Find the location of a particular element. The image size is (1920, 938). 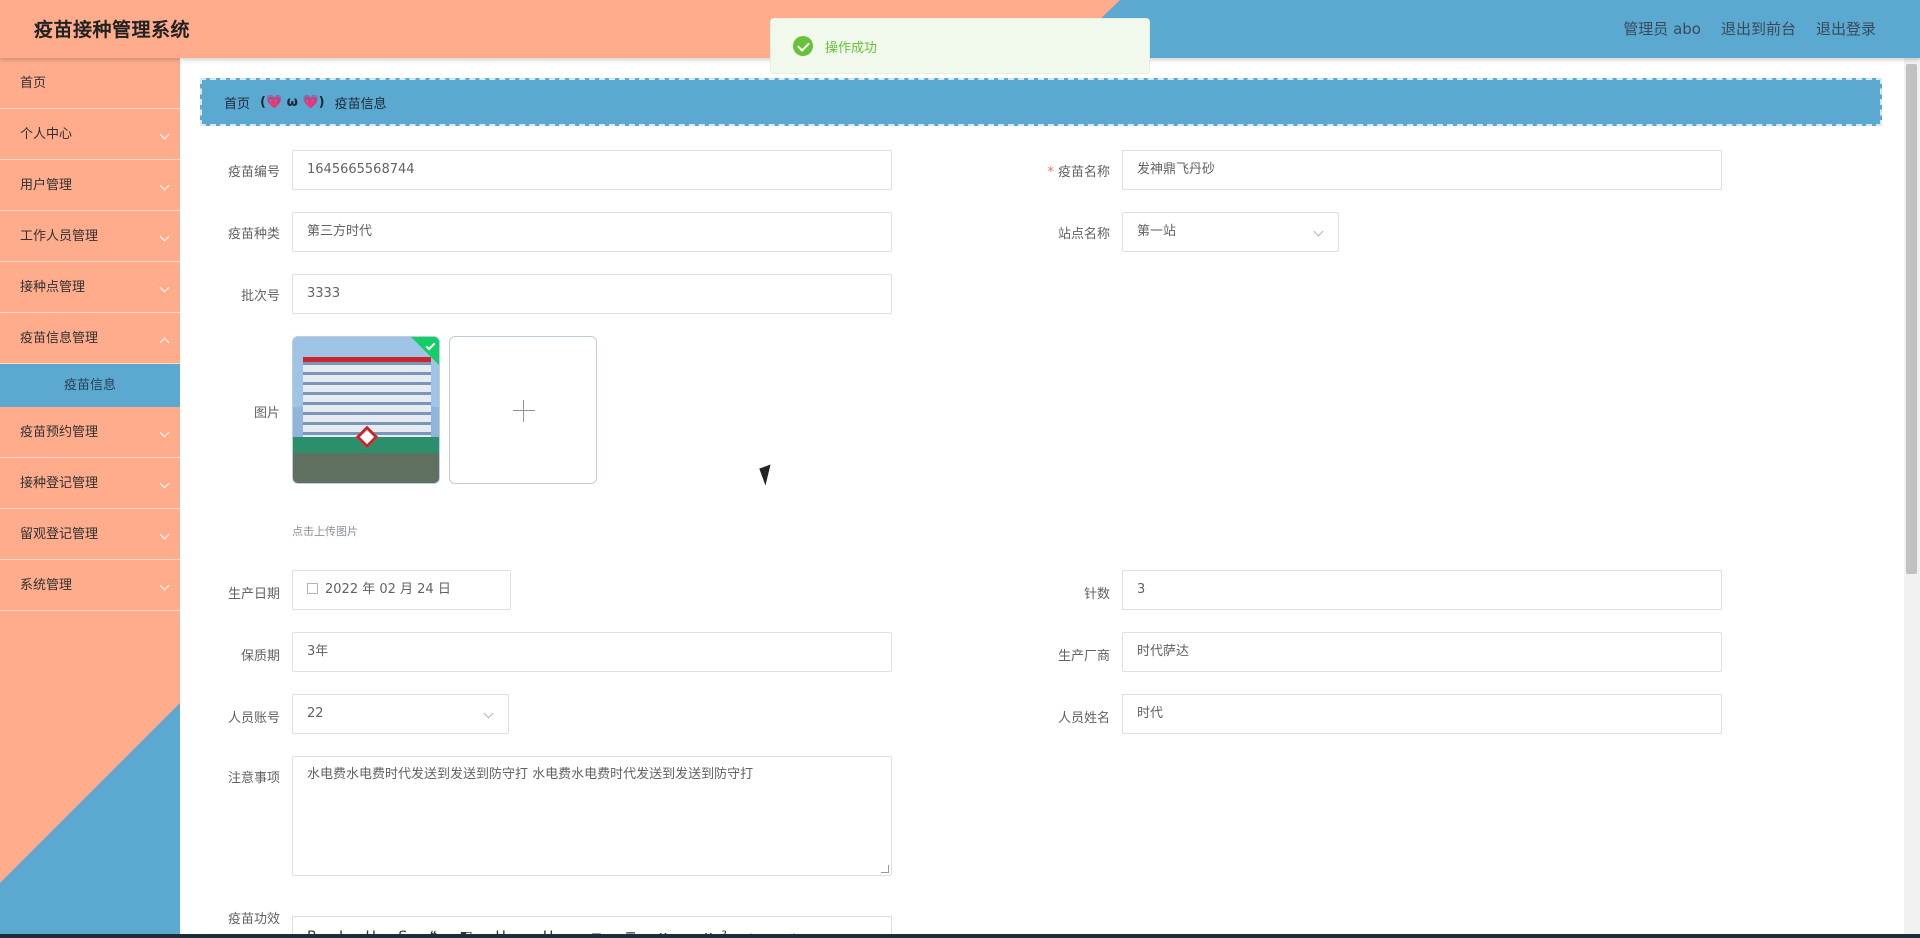

page-scrollbar-thumb is located at coordinates (1911, 319).